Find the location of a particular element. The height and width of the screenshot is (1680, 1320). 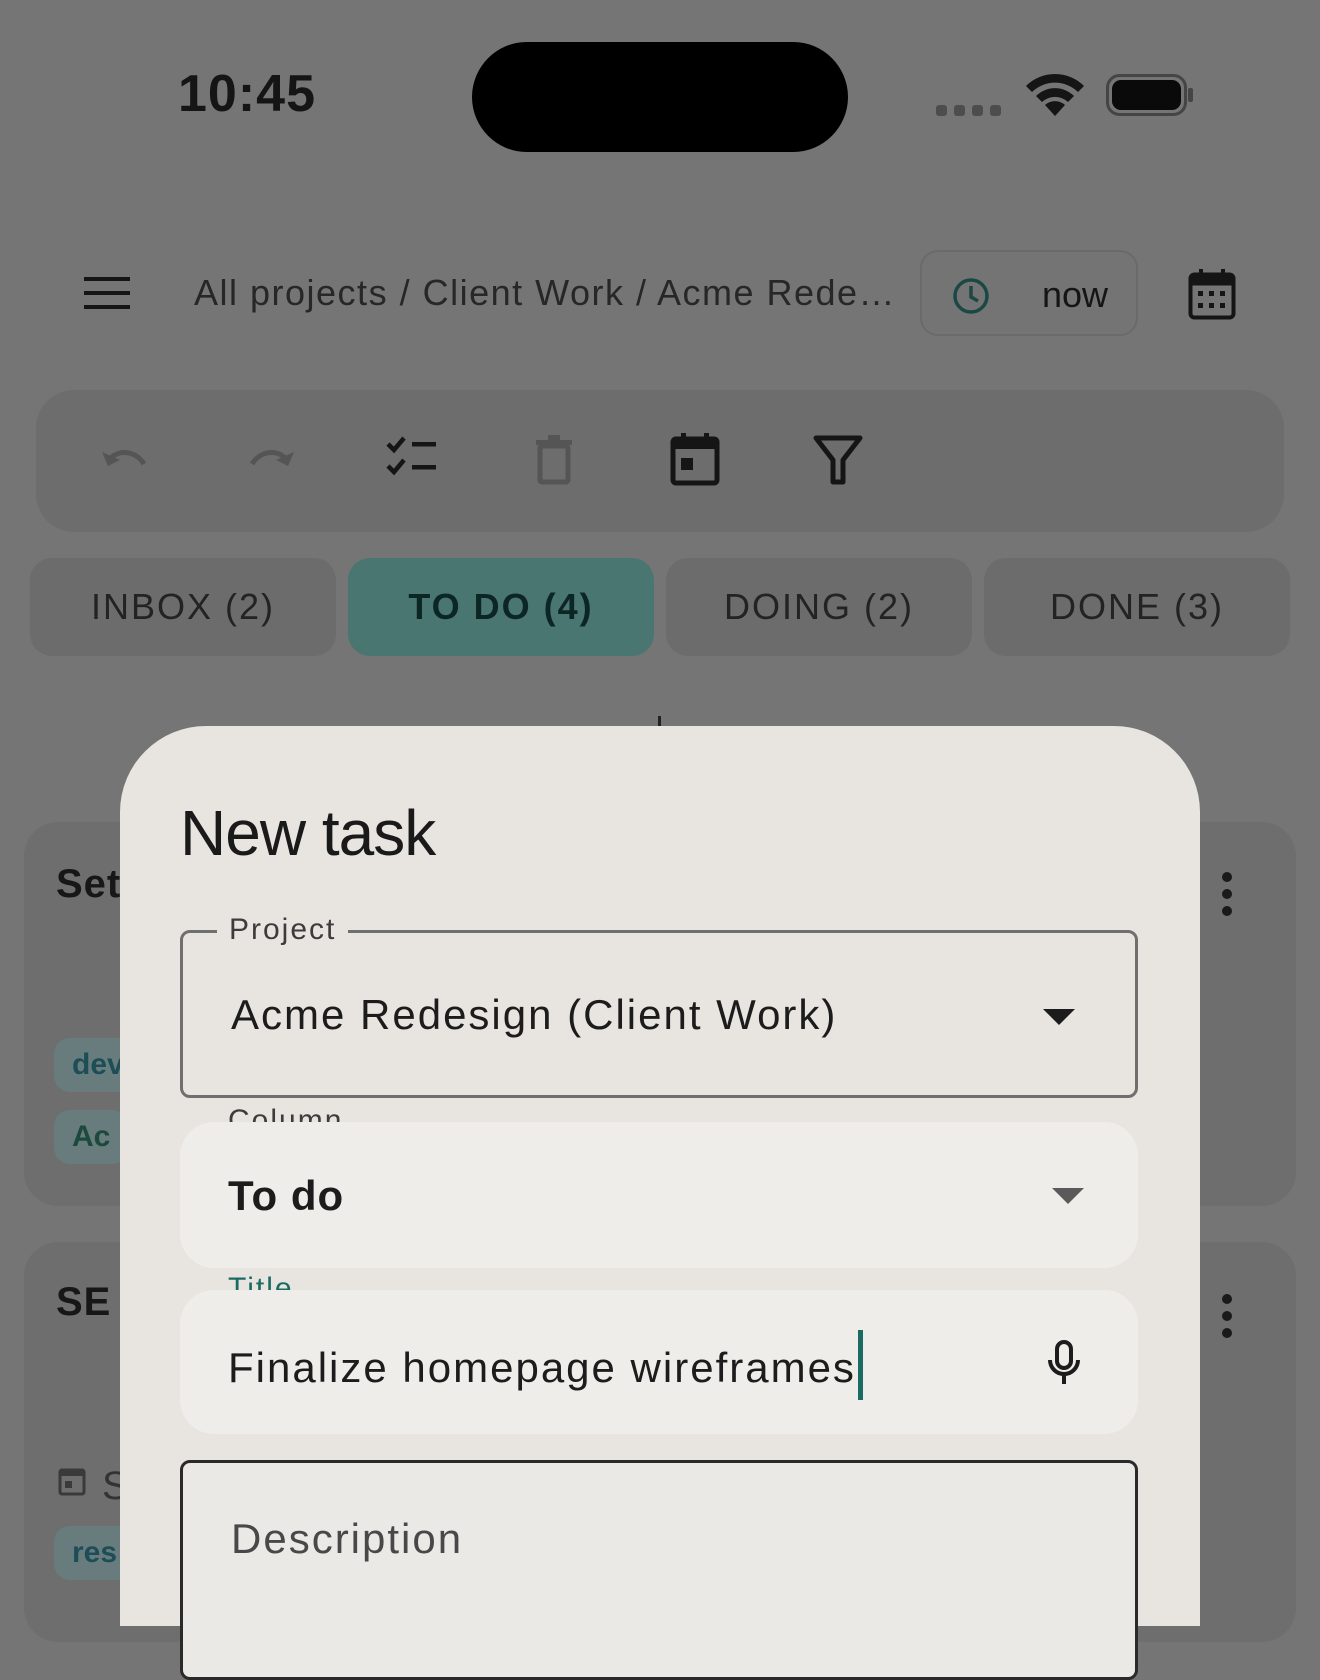

calendar-small-icon is located at coordinates (72, 1482).